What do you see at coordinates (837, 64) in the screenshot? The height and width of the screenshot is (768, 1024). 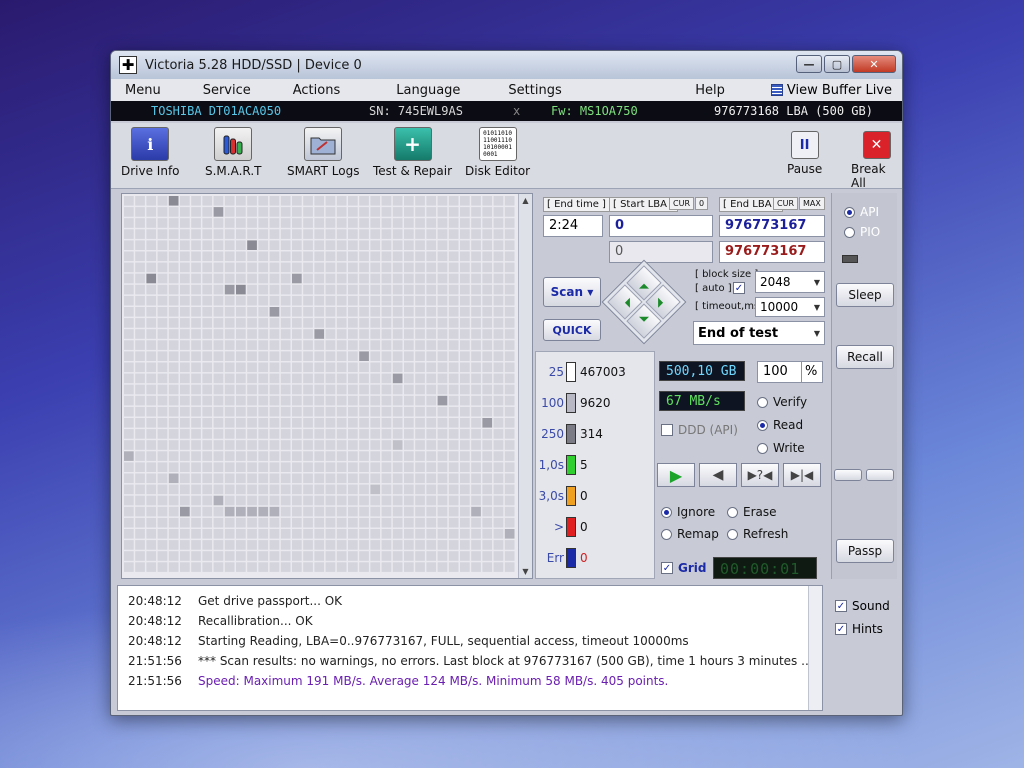 I see `maximize-button: ▢` at bounding box center [837, 64].